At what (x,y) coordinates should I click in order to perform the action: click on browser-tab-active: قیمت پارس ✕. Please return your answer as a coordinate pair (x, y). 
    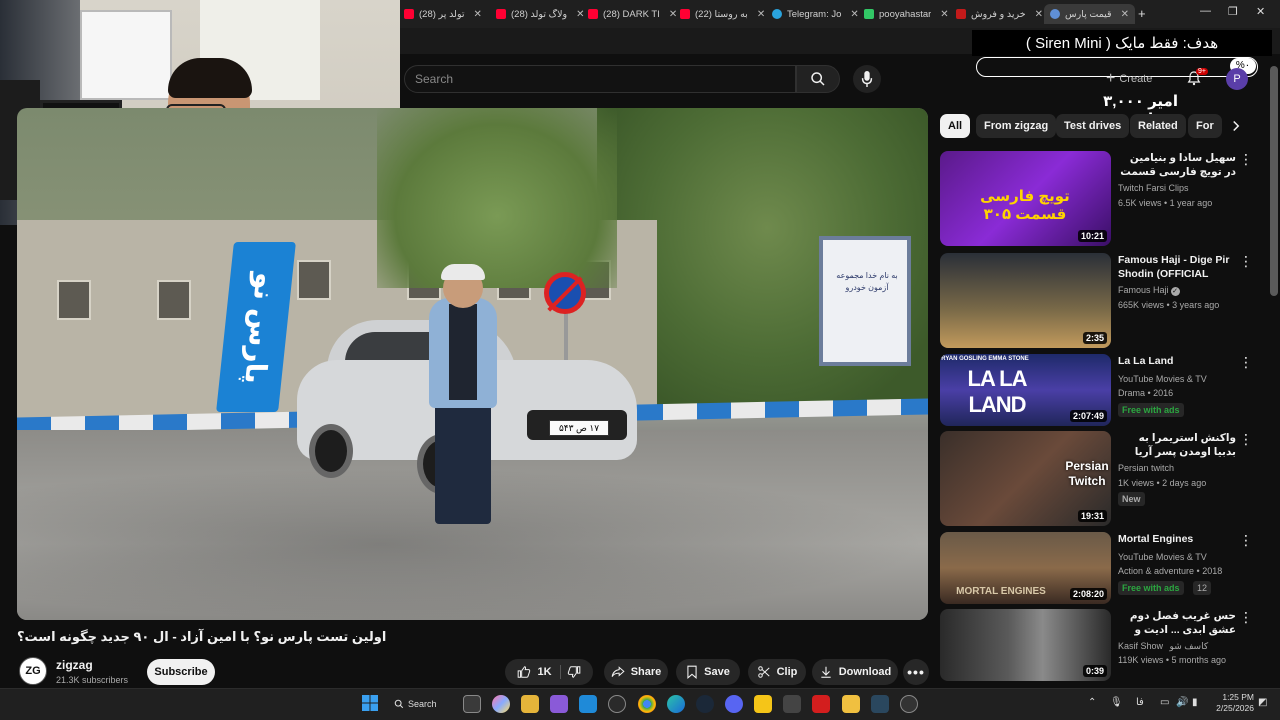
    Looking at the image, I should click on (1089, 14).